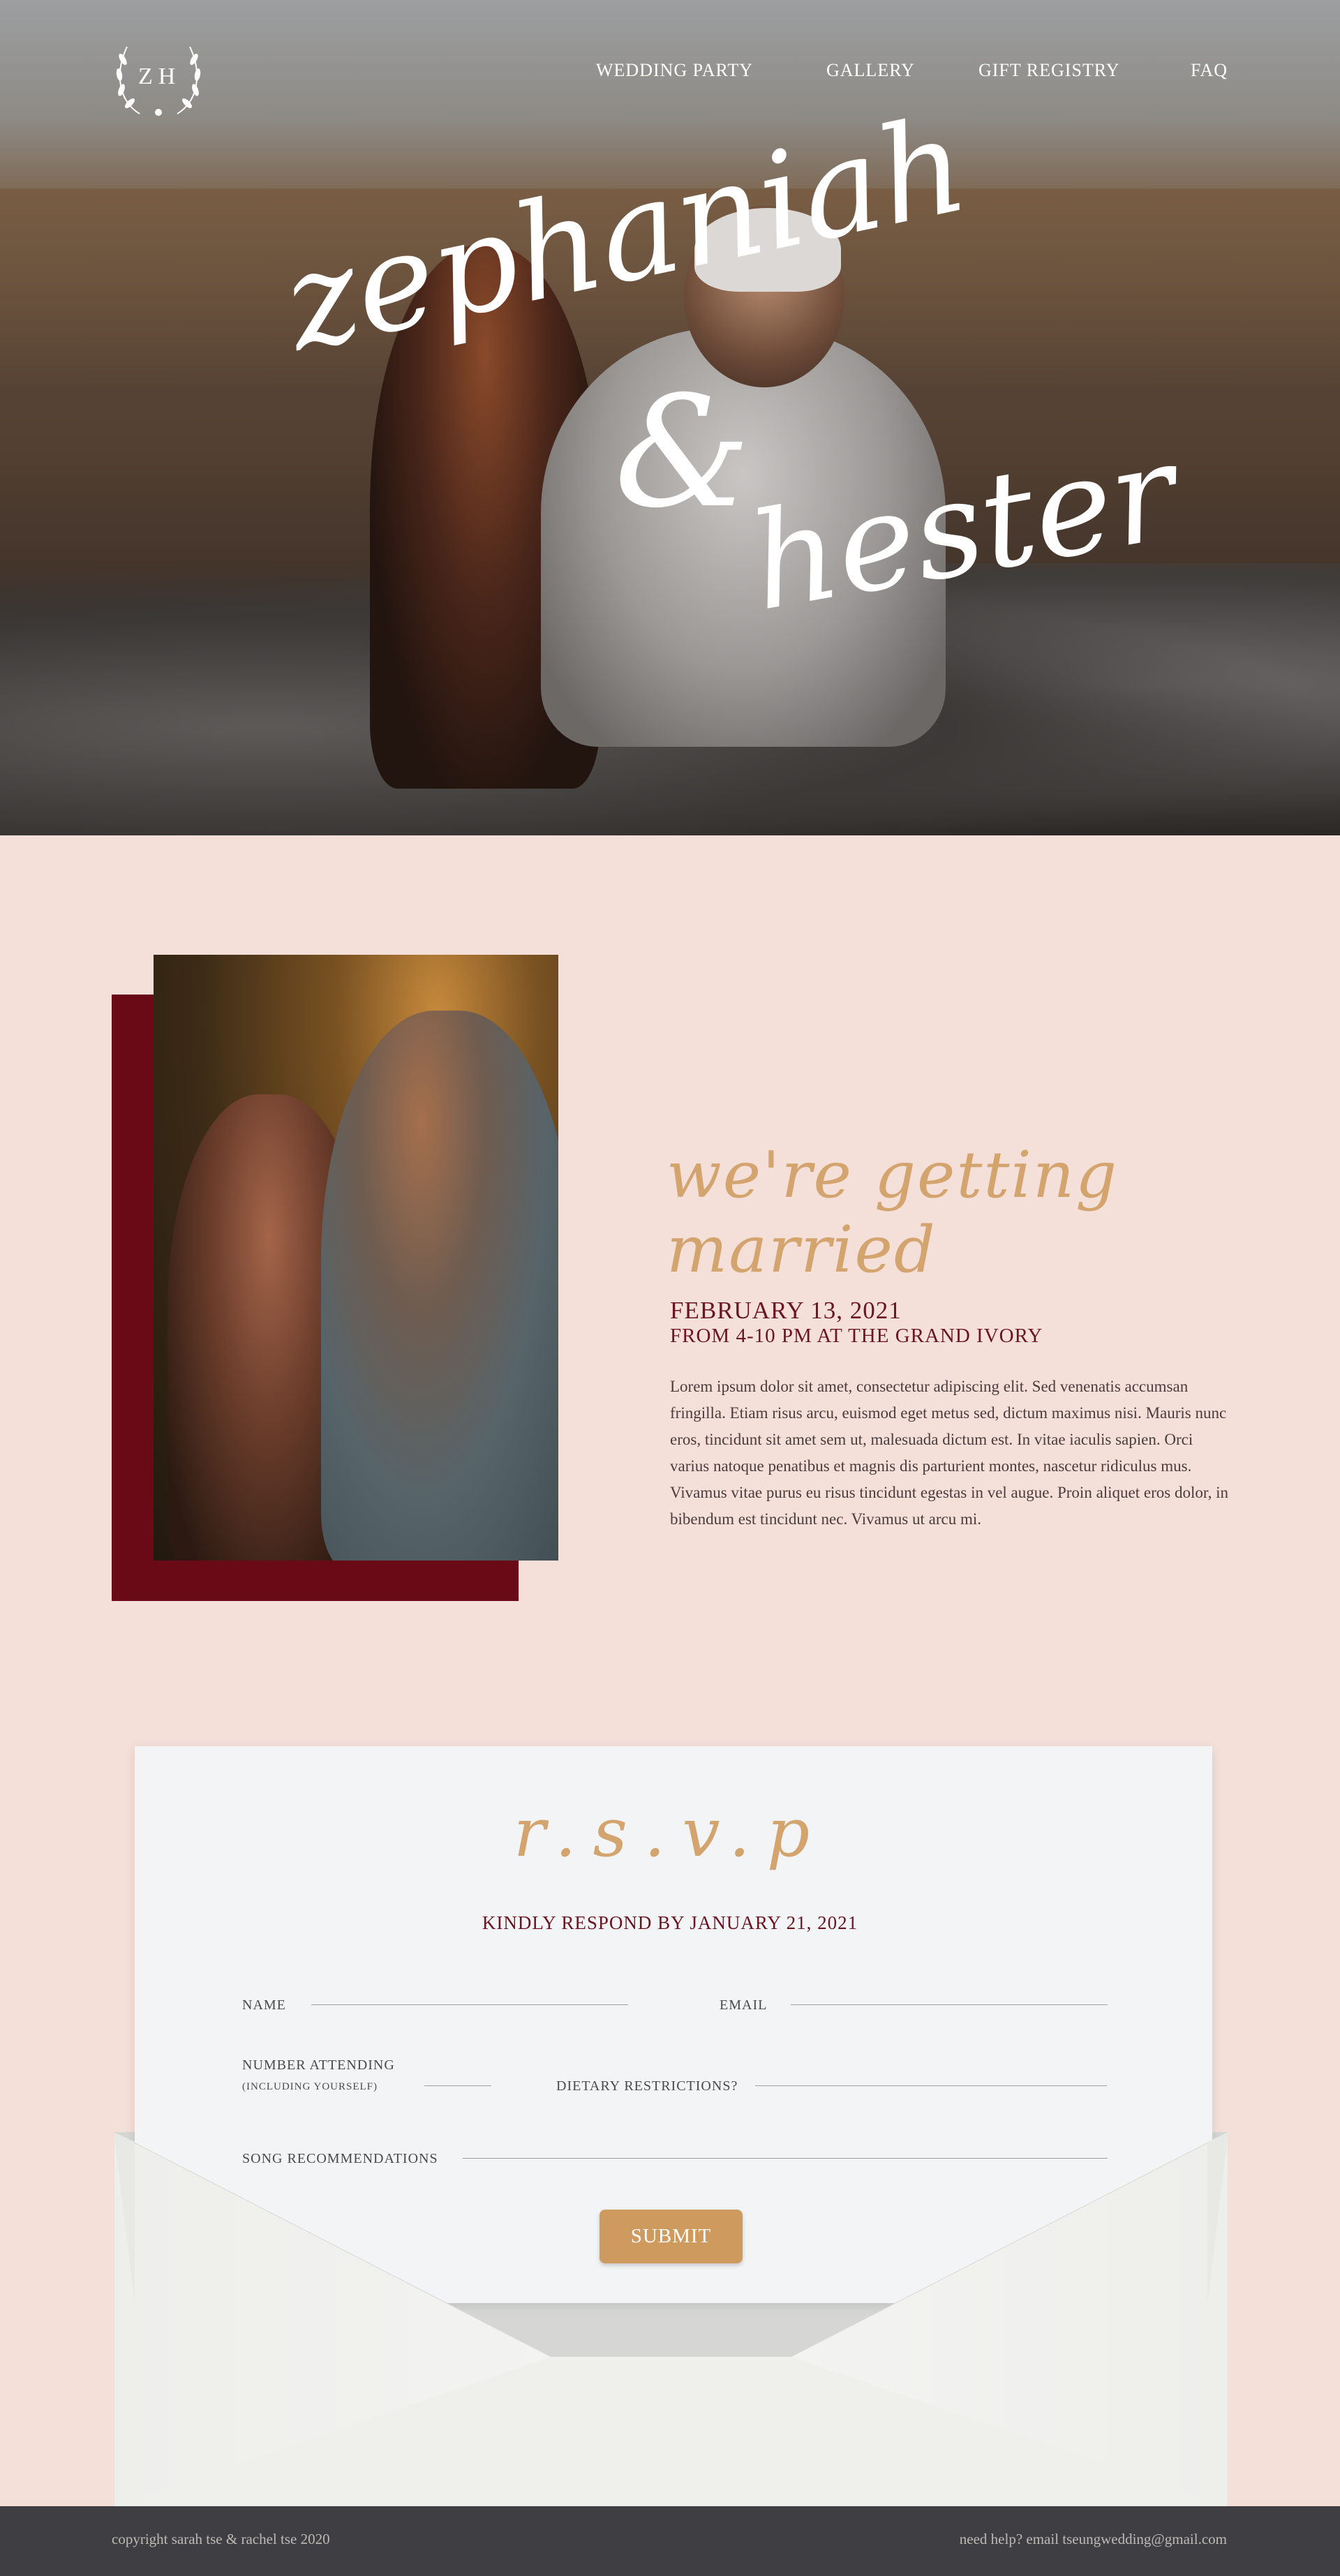 Image resolution: width=1340 pixels, height=2576 pixels. I want to click on nav-gift-registry: GIFT REGISTRY, so click(1049, 70).